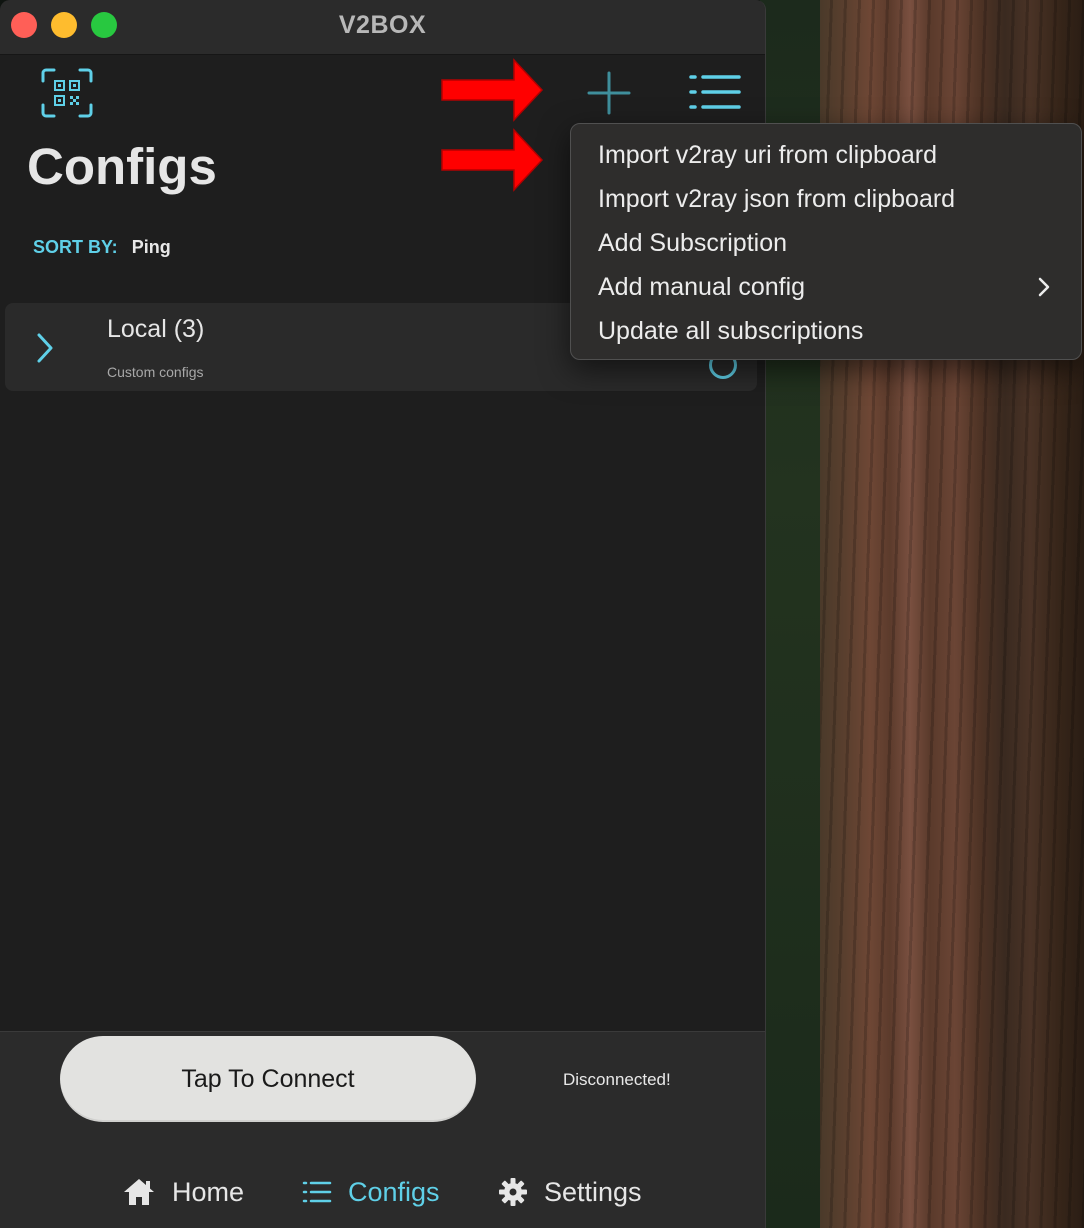  What do you see at coordinates (617, 1079) in the screenshot?
I see `connection-status: Disconnected!` at bounding box center [617, 1079].